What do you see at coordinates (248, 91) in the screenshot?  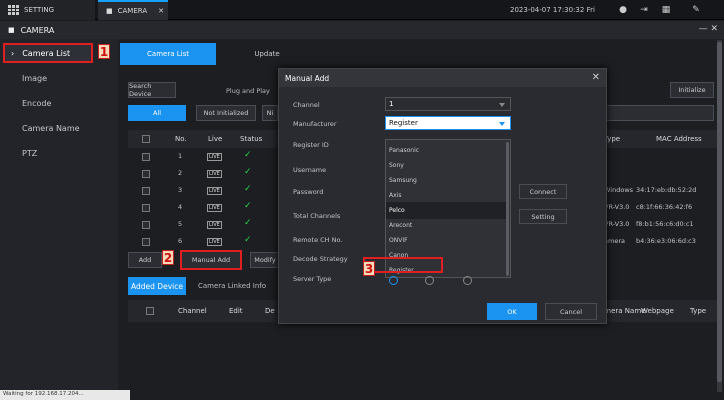 I see `plug-and-play-label: Plug and Play` at bounding box center [248, 91].